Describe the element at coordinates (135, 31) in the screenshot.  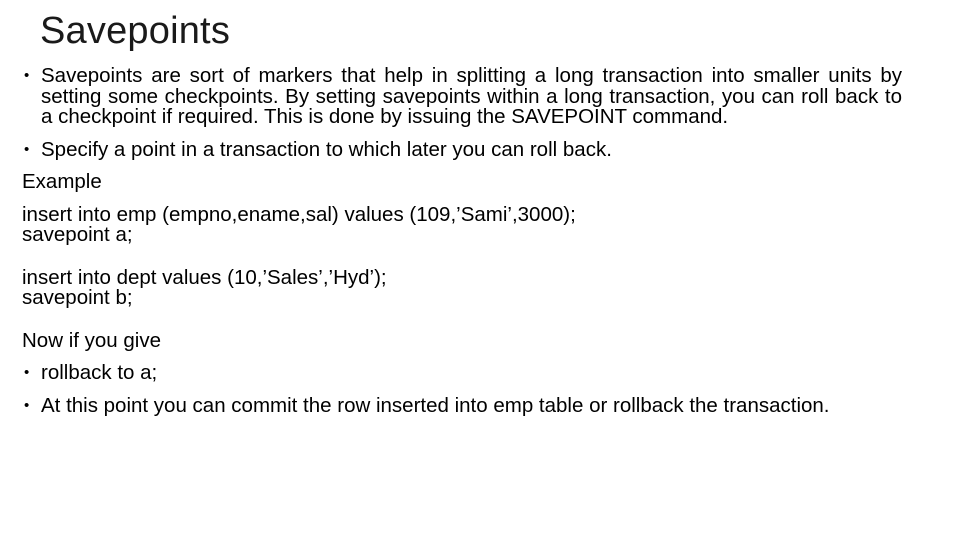
I see `slide-title: Savepoints` at that location.